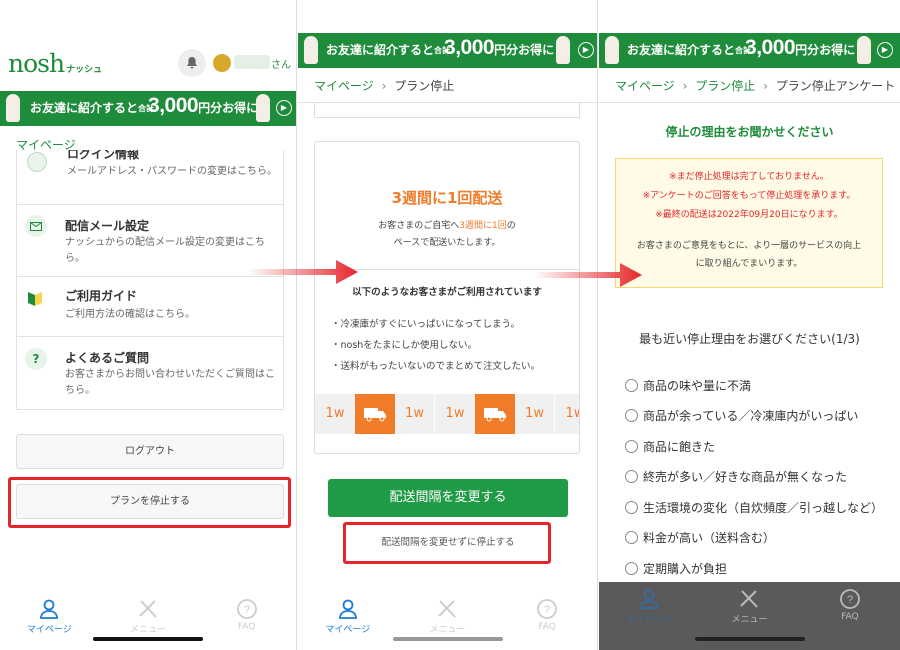  I want to click on option-5: 料金が高い（送料含む）, so click(760, 538).